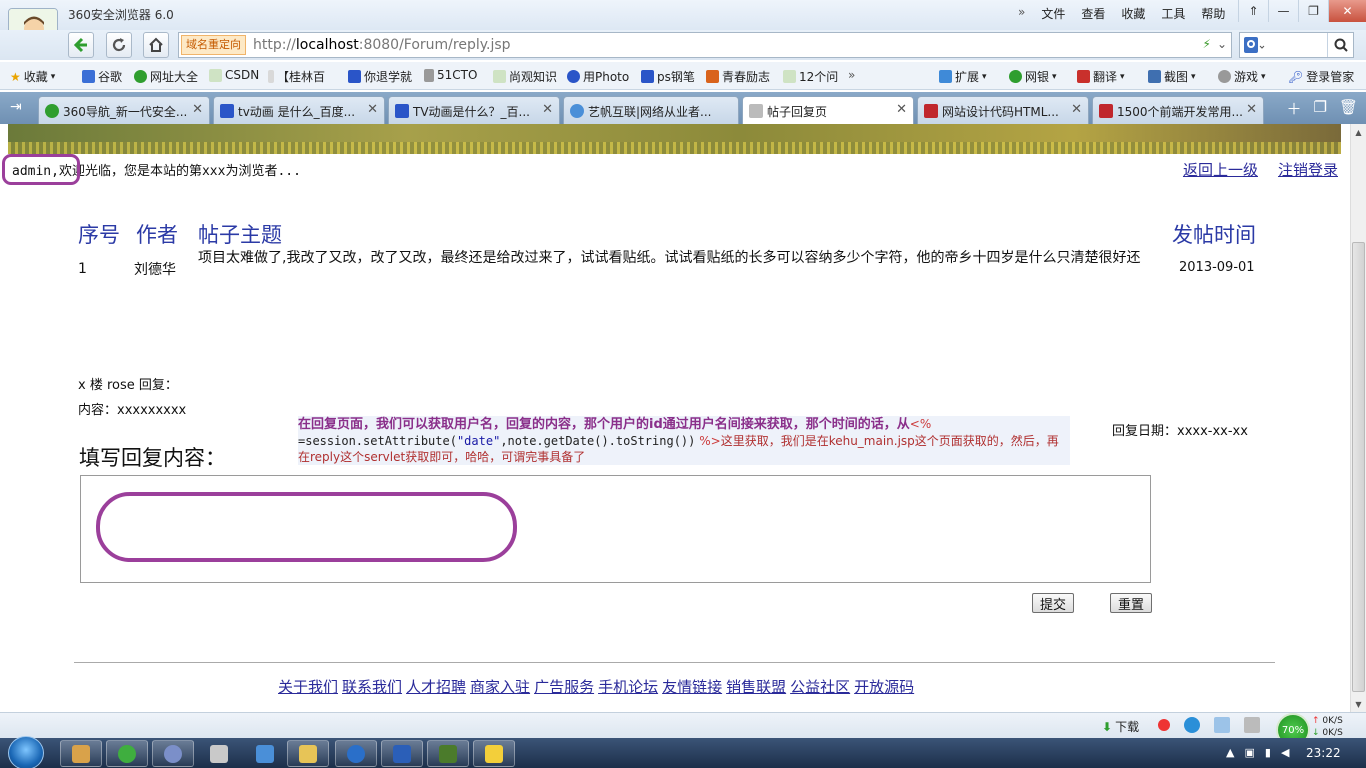 This screenshot has width=1366, height=768. I want to click on taskbar-app-word, so click(402, 753).